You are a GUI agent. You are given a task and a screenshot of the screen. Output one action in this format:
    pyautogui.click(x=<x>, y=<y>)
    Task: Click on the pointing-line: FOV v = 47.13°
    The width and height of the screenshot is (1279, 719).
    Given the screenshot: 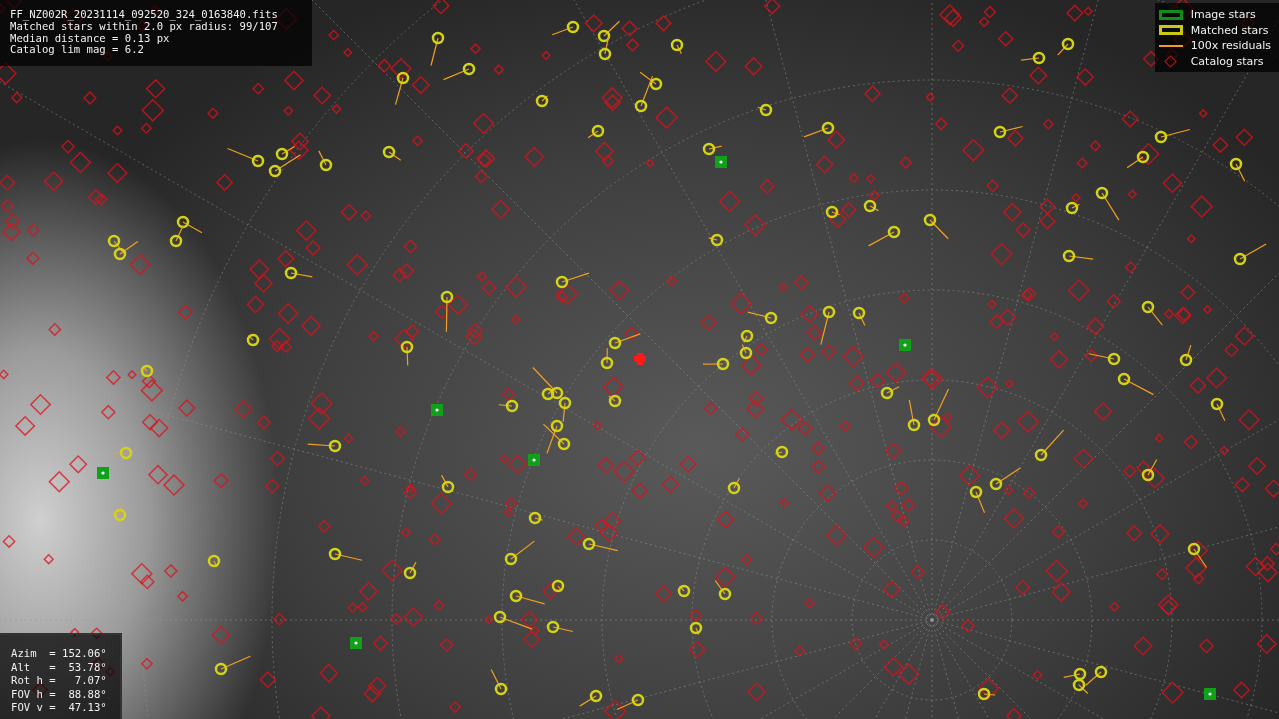 What is the action you would take?
    pyautogui.click(x=59, y=708)
    